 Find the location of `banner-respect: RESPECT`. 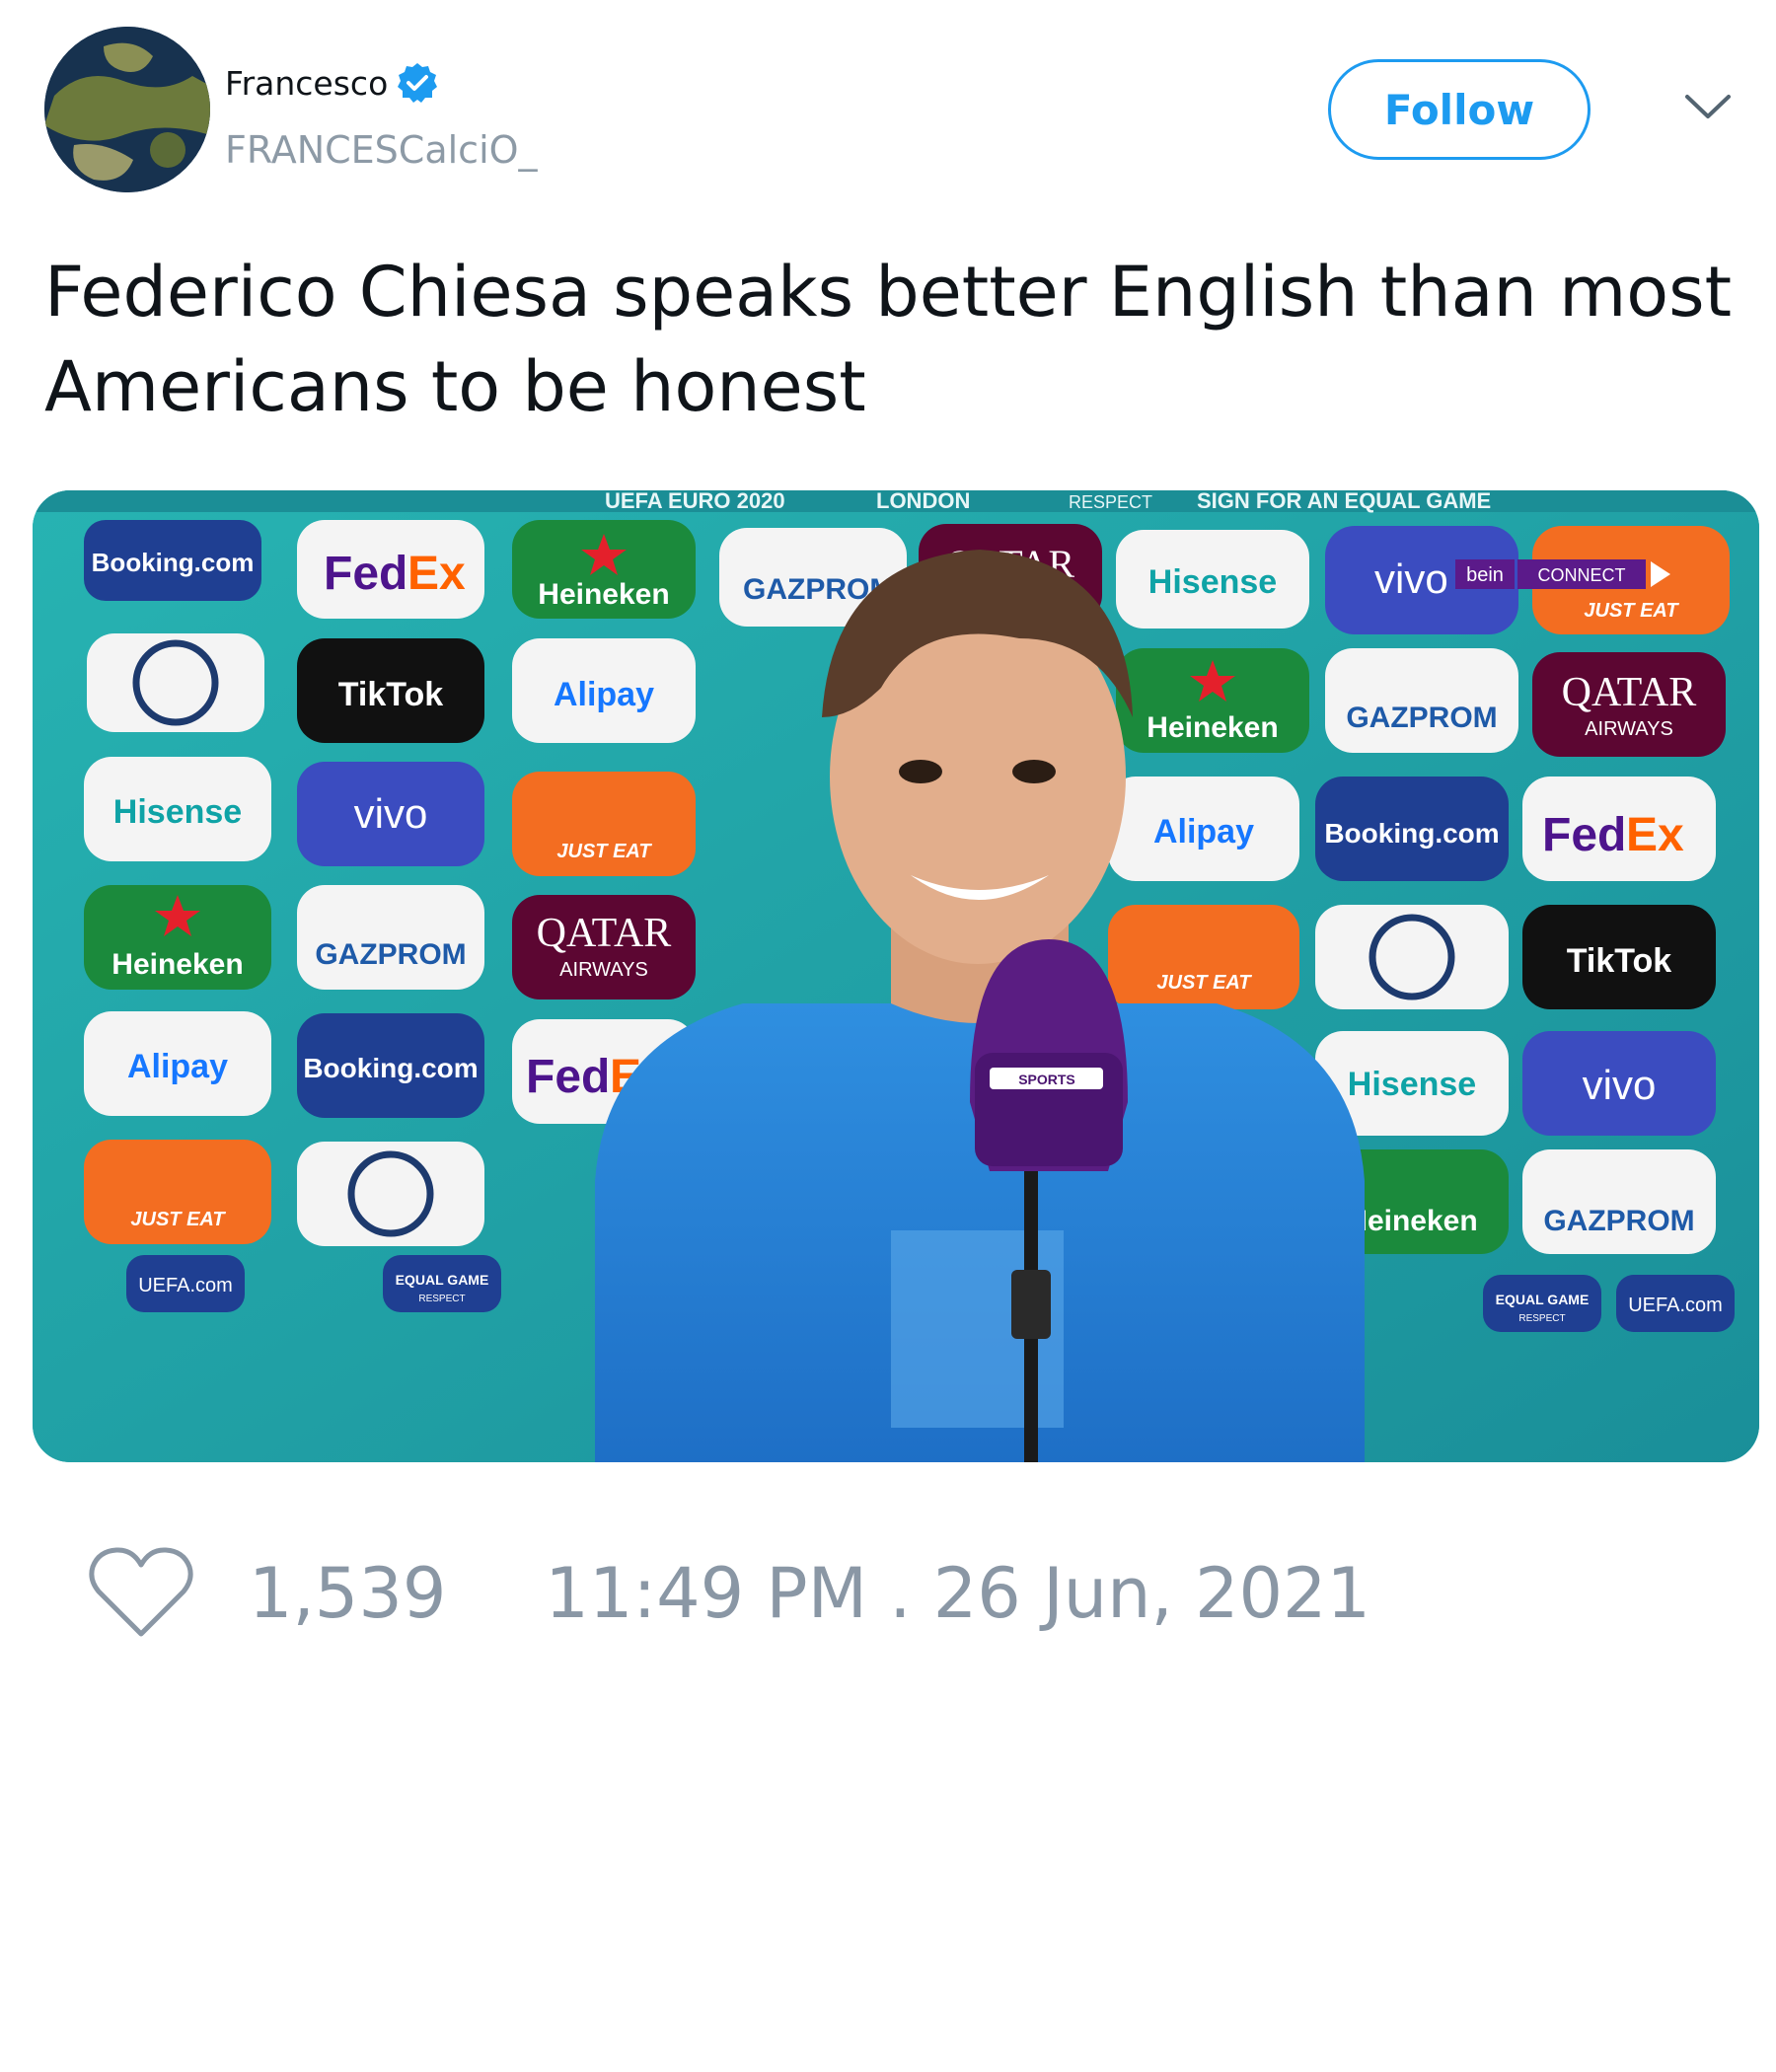

banner-respect: RESPECT is located at coordinates (1111, 502).